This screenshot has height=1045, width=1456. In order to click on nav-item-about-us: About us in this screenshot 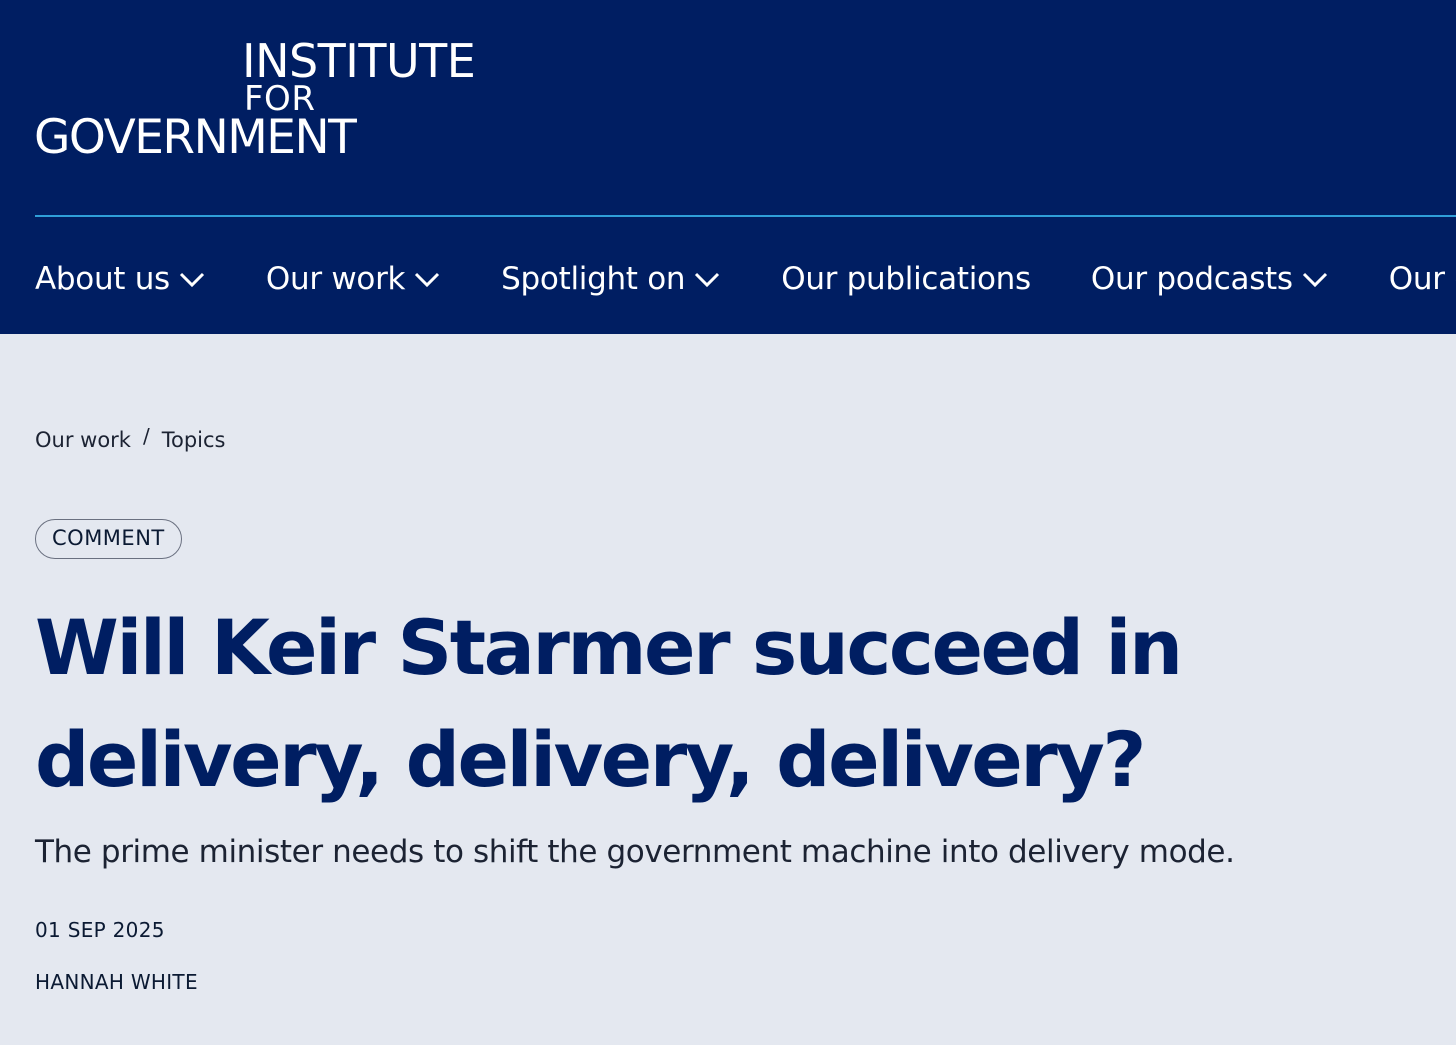, I will do `click(120, 279)`.